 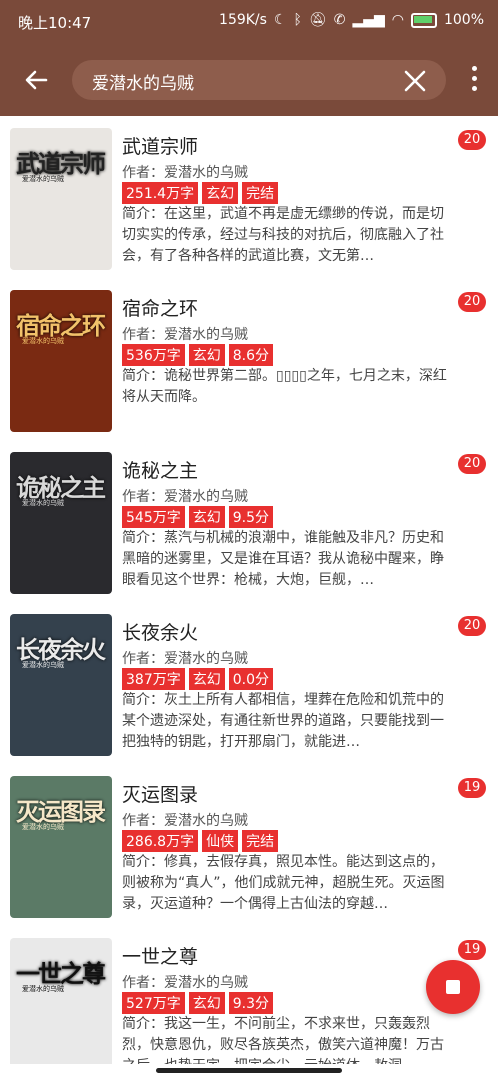 I want to click on signal-icon: ▂▄▆, so click(x=368, y=20).